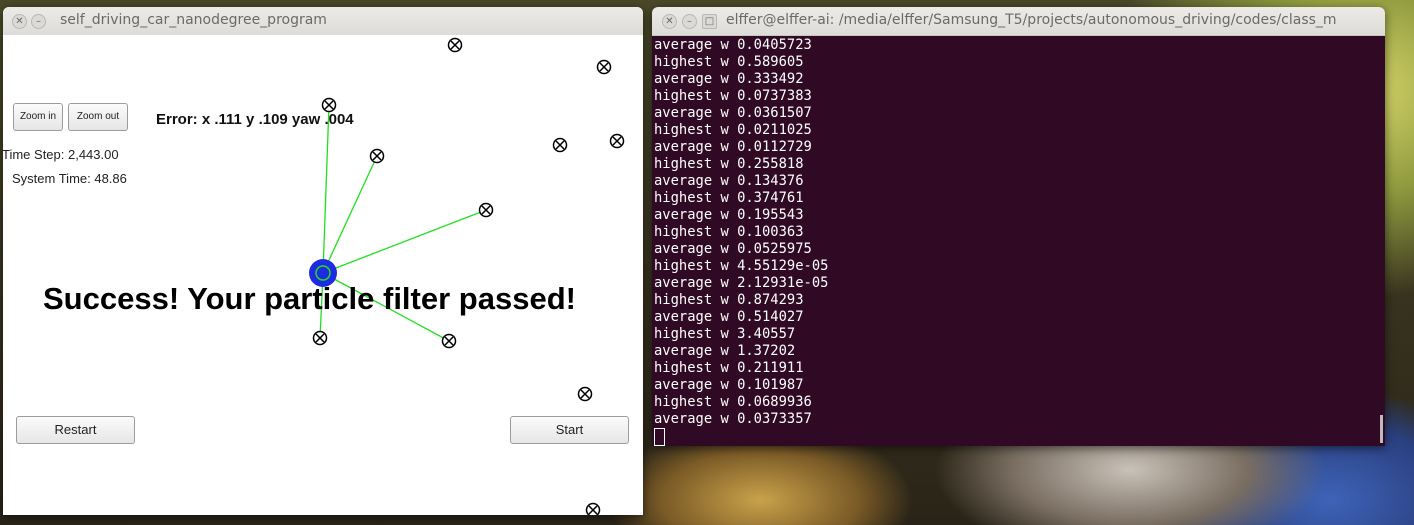  I want to click on start-button: Start, so click(569, 430).